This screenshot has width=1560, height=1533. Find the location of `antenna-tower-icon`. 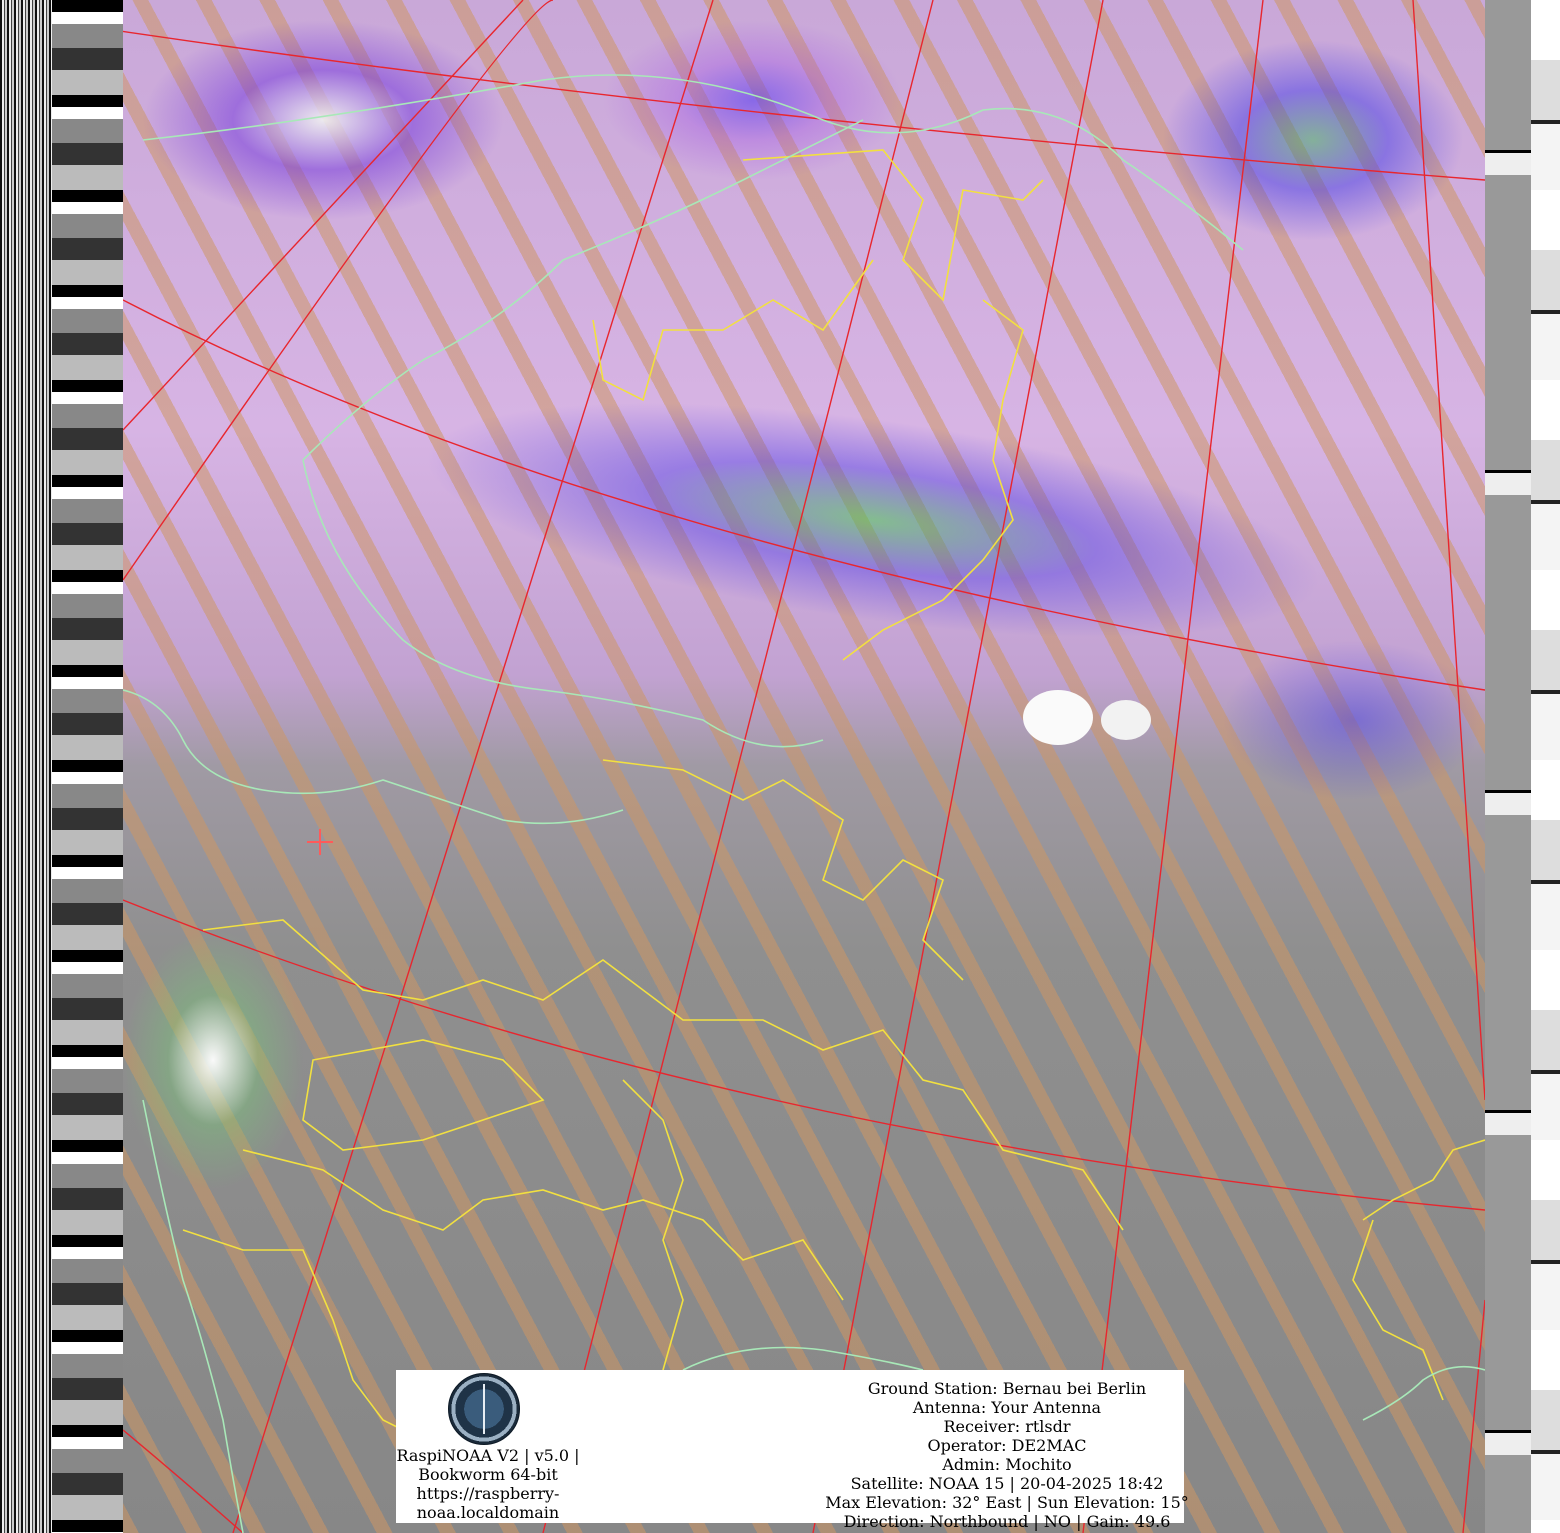

antenna-tower-icon is located at coordinates (484, 1409).